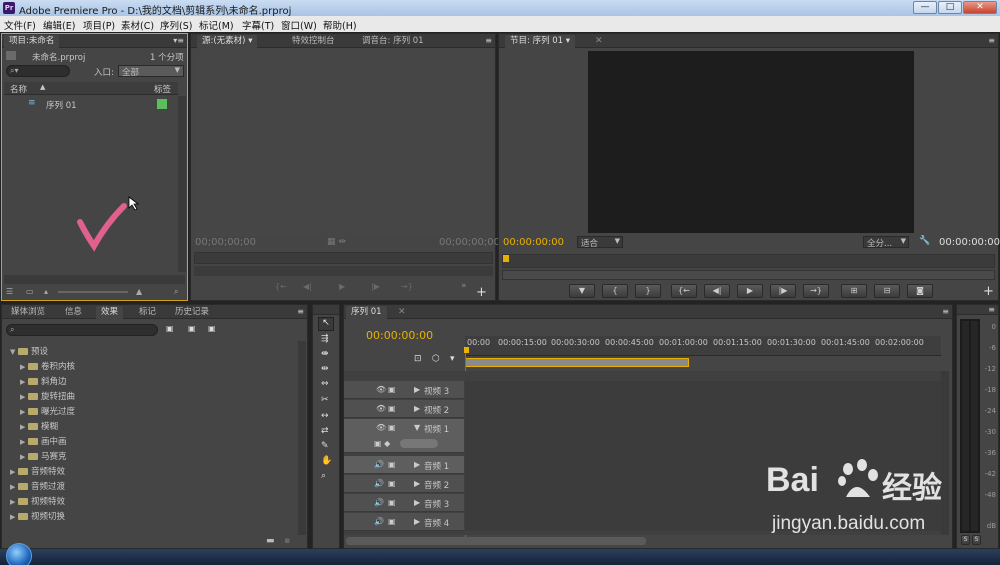 The height and width of the screenshot is (565, 1000). Describe the element at coordinates (615, 291) in the screenshot. I see `mark-in-button: {` at that location.